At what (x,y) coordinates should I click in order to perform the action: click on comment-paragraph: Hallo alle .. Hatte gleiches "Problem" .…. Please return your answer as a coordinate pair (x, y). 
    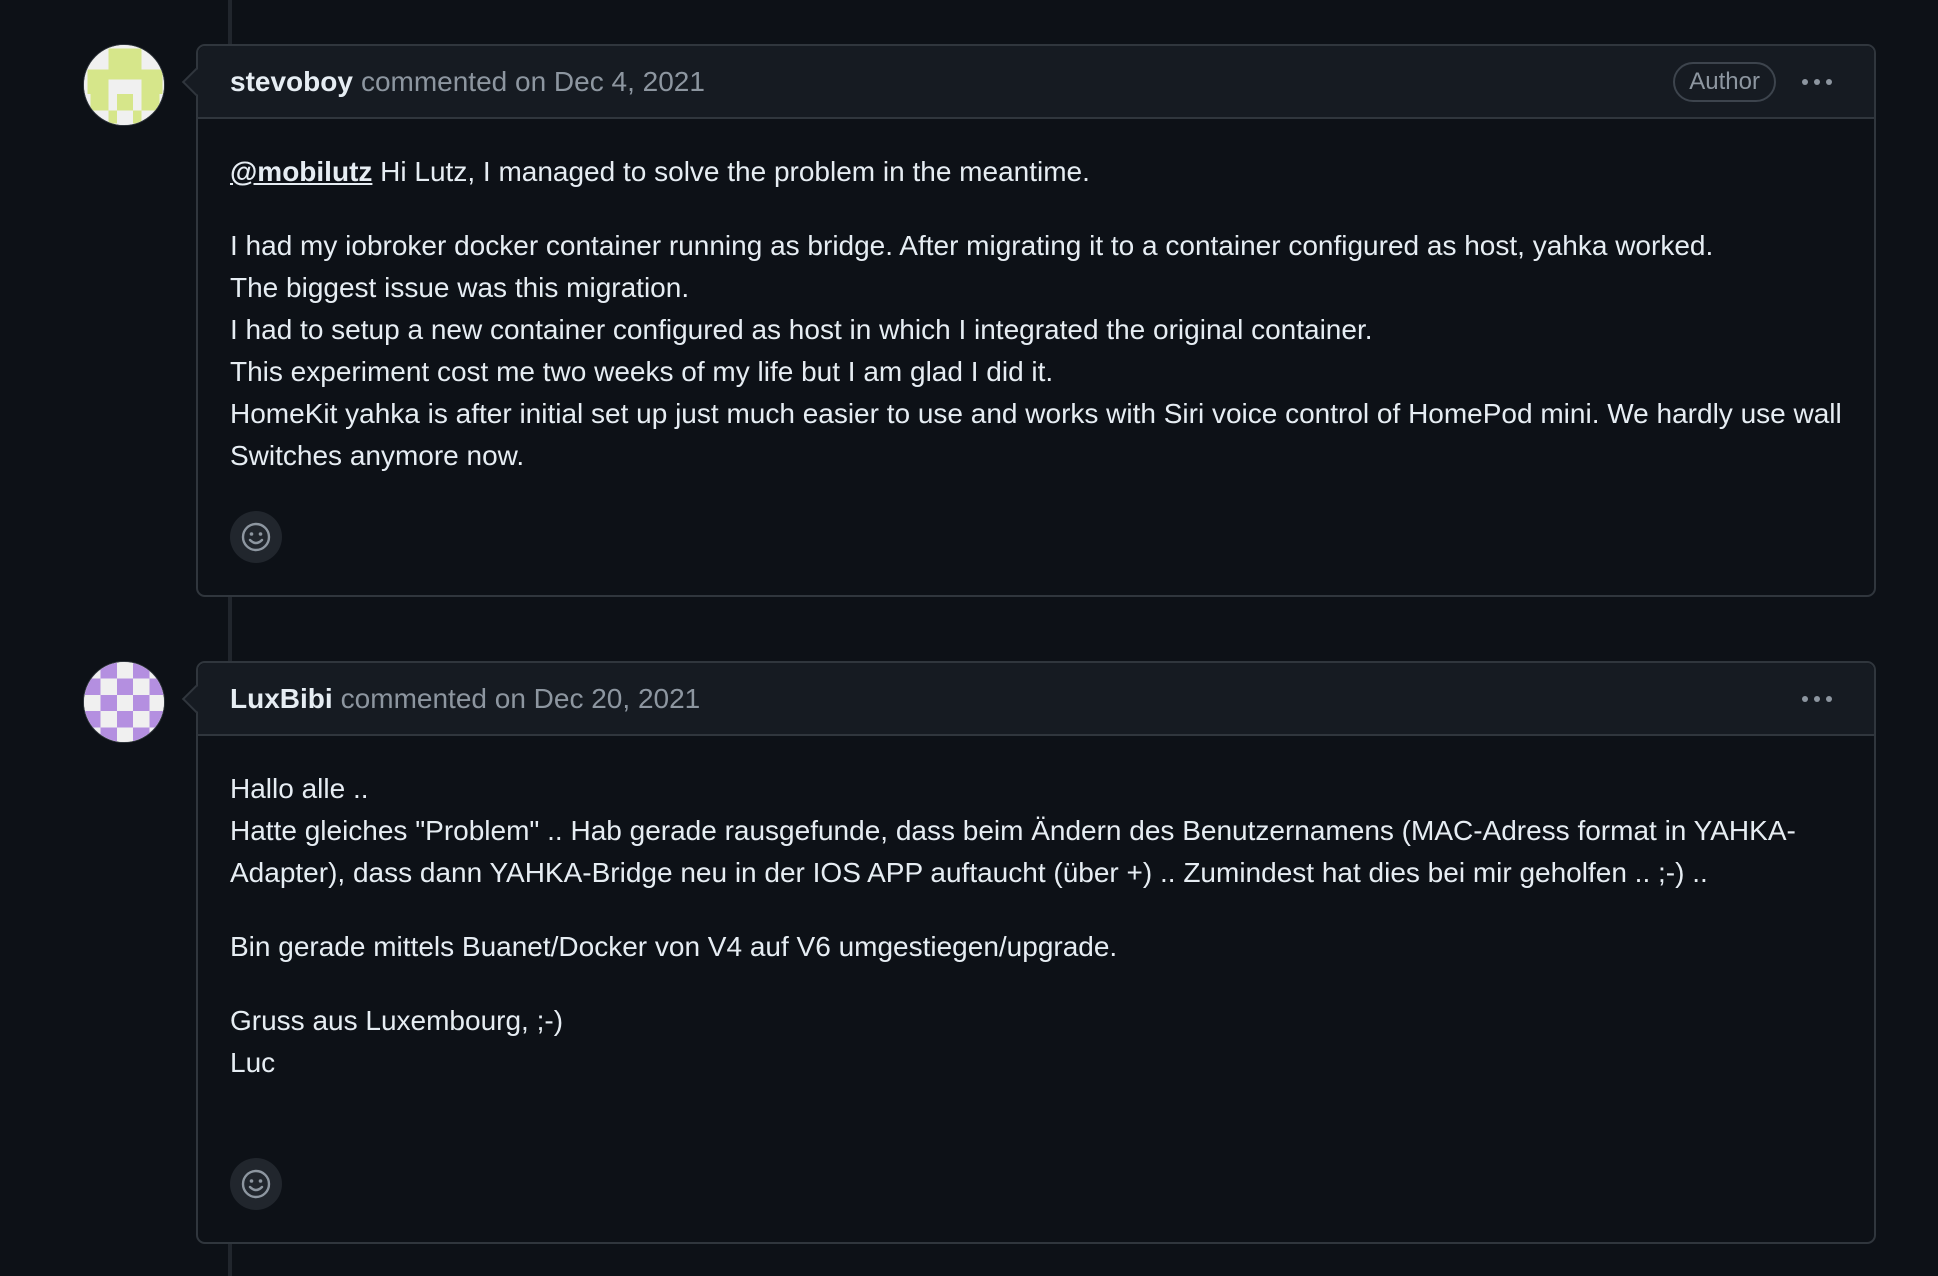
    Looking at the image, I should click on (1013, 830).